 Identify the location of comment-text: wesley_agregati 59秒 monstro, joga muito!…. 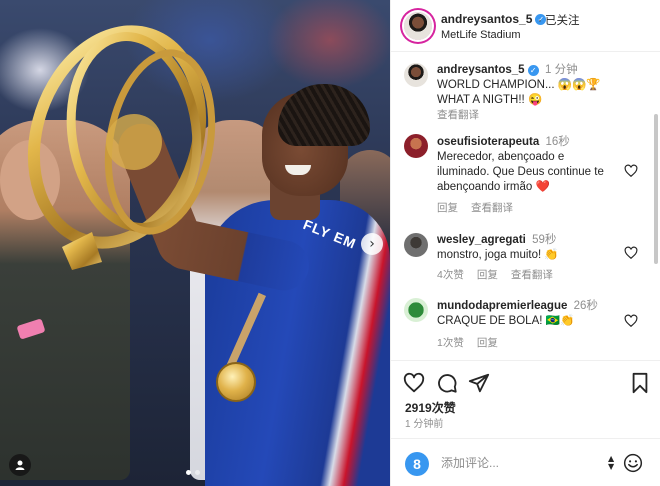
(498, 248).